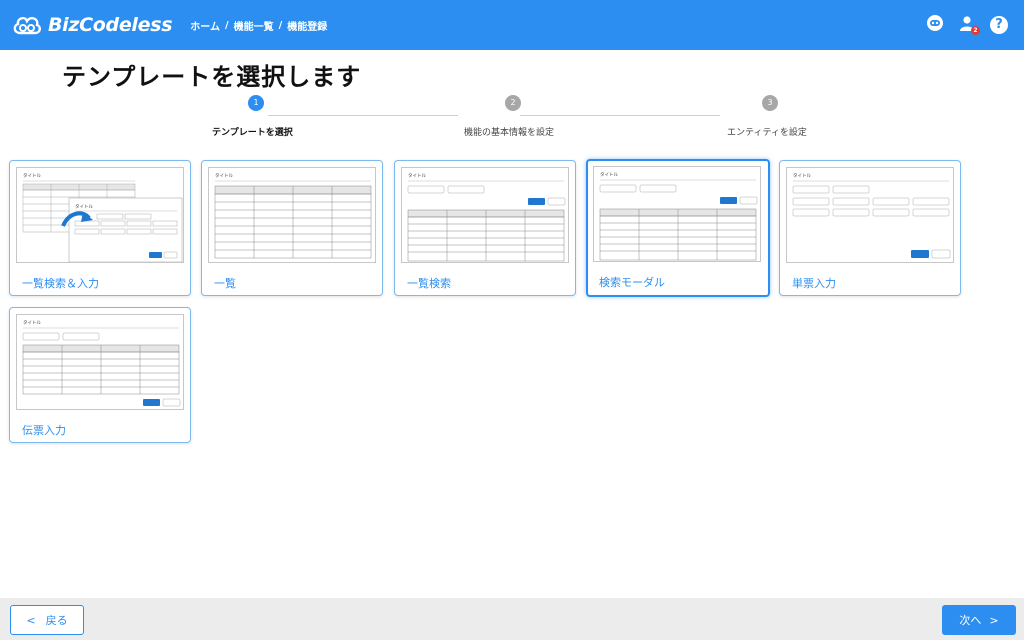 This screenshot has width=1024, height=640. What do you see at coordinates (429, 283) in the screenshot?
I see `template-card-label: 一覧検索` at bounding box center [429, 283].